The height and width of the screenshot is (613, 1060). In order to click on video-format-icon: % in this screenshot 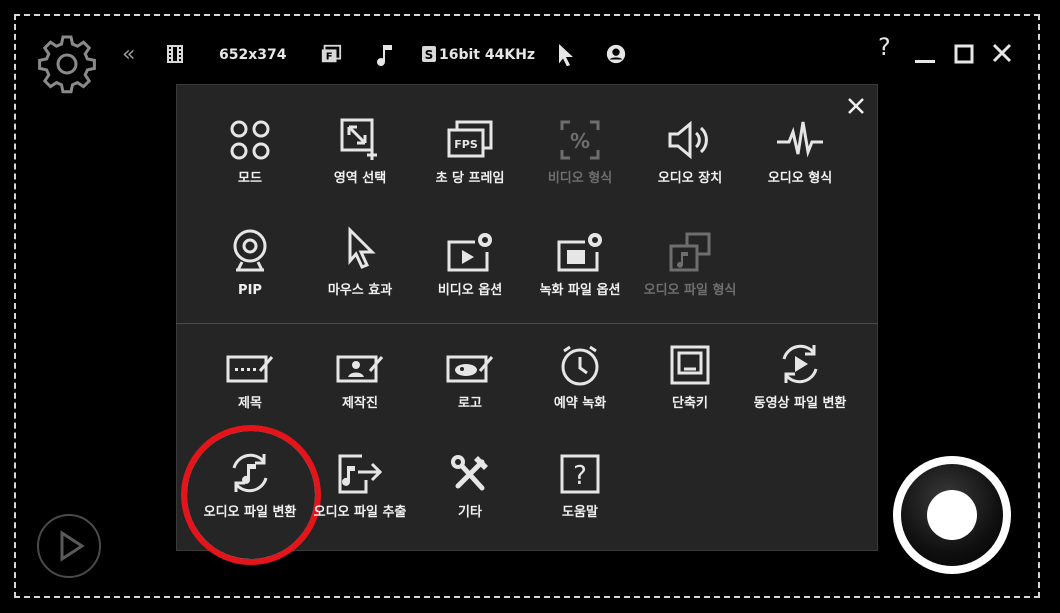, I will do `click(580, 140)`.